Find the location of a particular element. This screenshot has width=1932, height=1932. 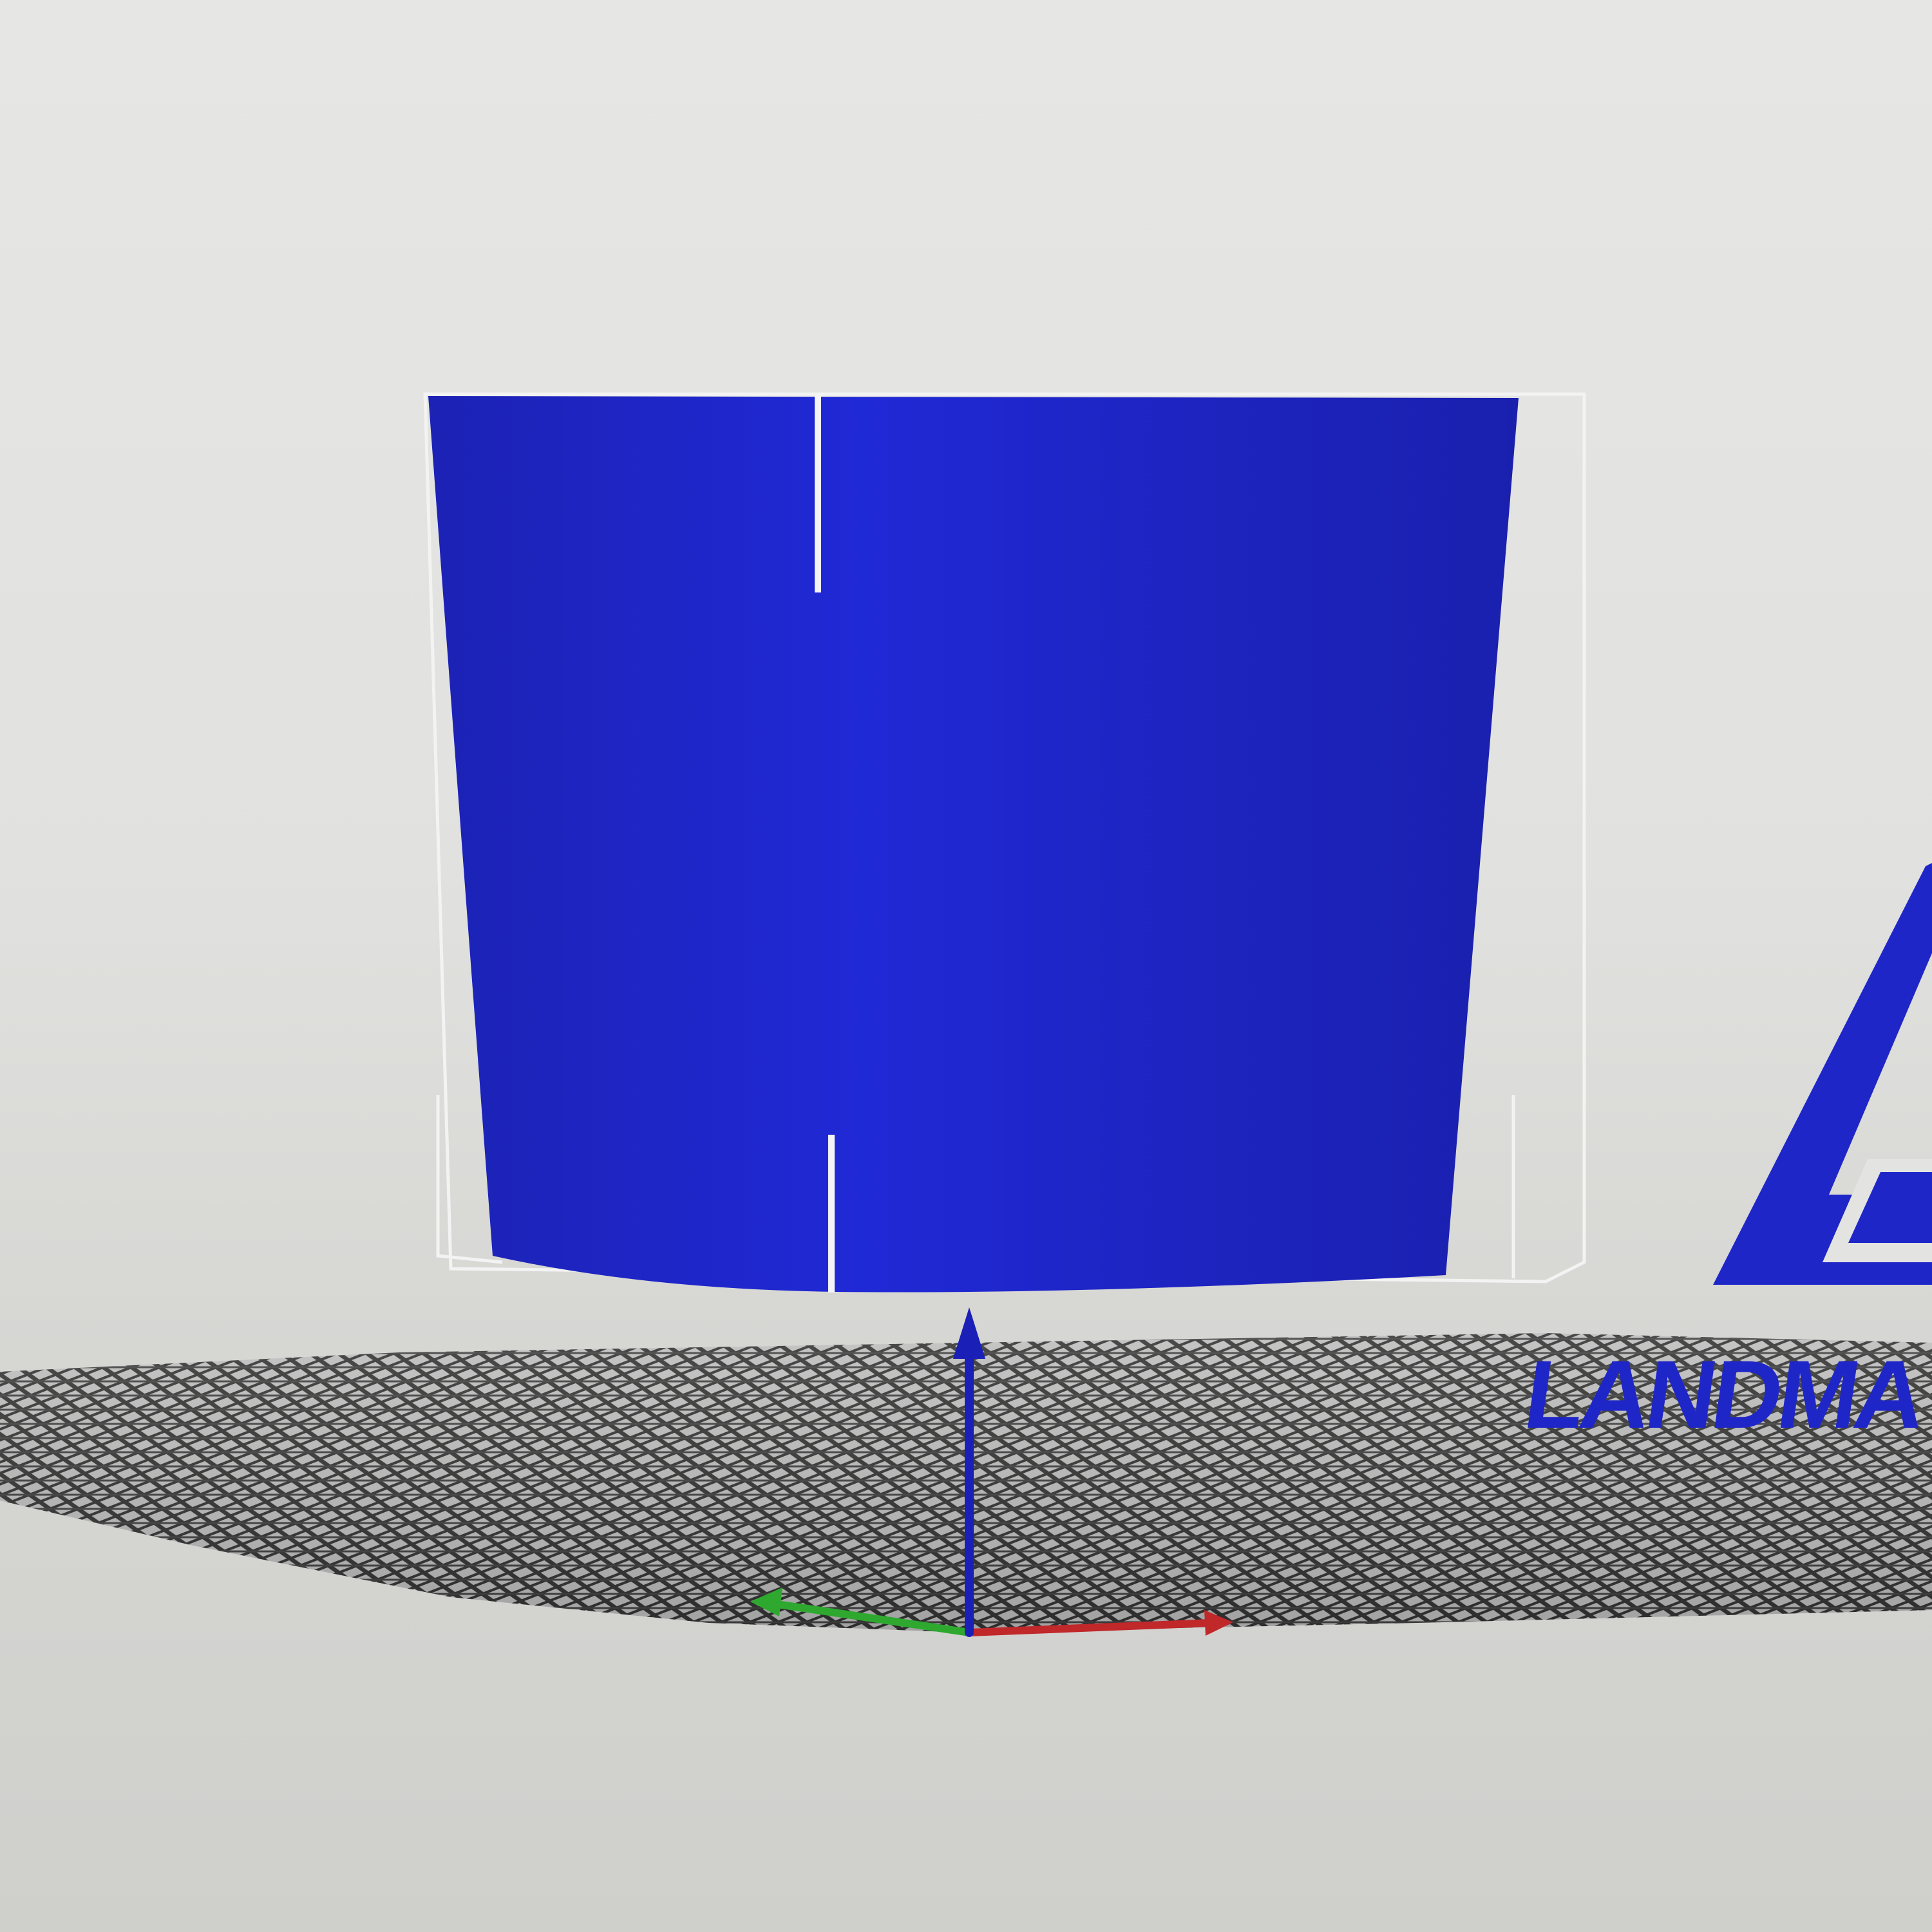

z-axis-arrowhead is located at coordinates (969, 1333).